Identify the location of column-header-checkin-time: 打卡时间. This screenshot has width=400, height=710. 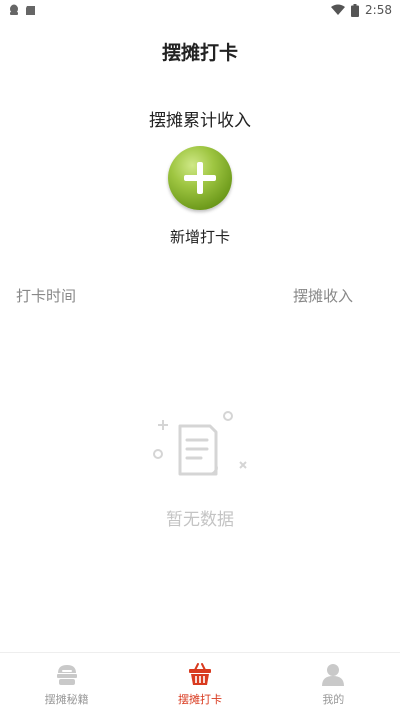
(46, 296).